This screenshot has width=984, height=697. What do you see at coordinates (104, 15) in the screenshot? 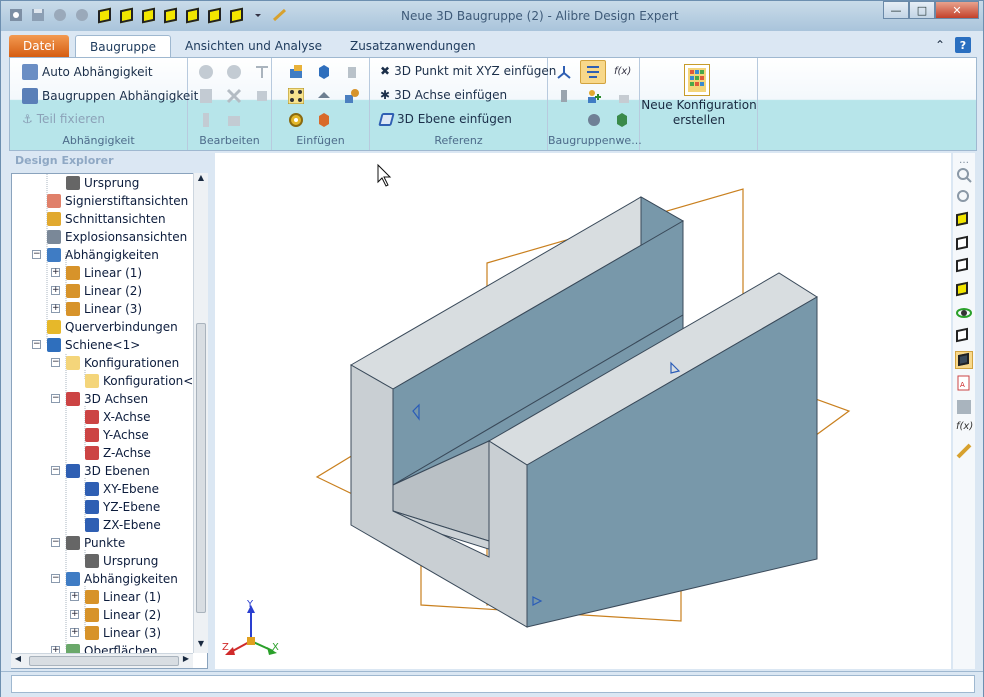
I see `view-cube-iso-icon` at bounding box center [104, 15].